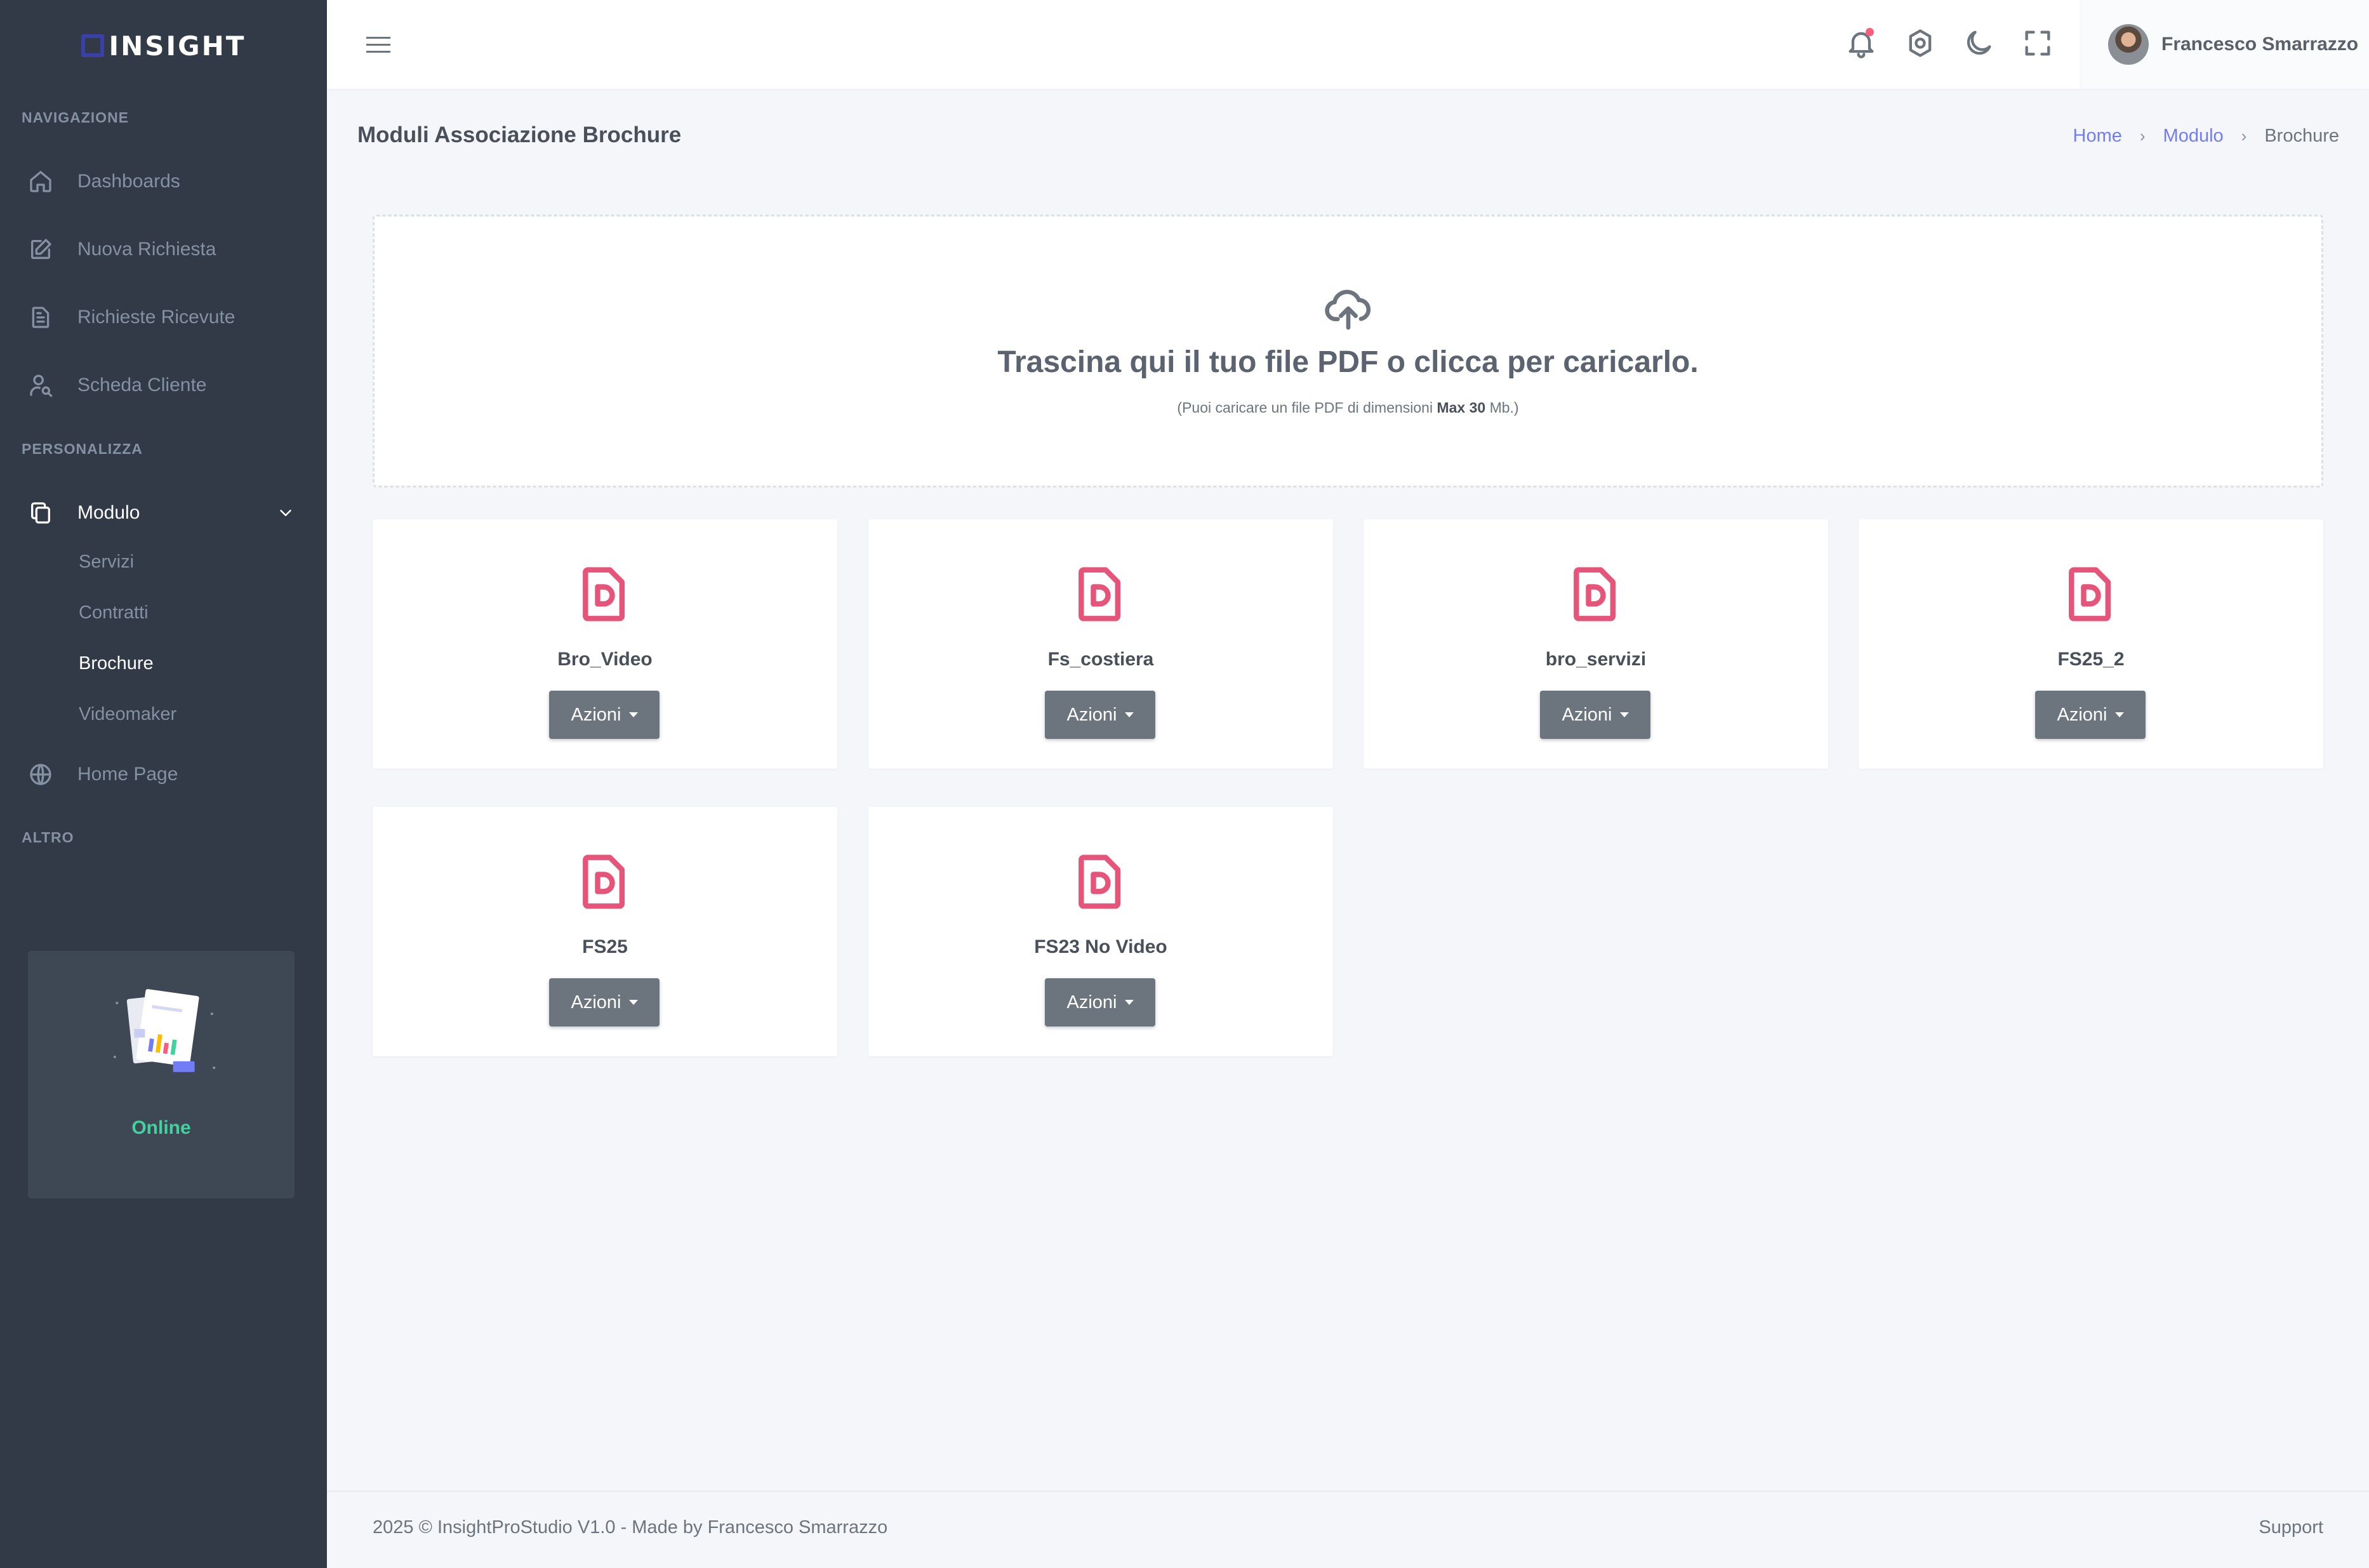 The height and width of the screenshot is (1568, 2369). I want to click on notifications-button, so click(1861, 43).